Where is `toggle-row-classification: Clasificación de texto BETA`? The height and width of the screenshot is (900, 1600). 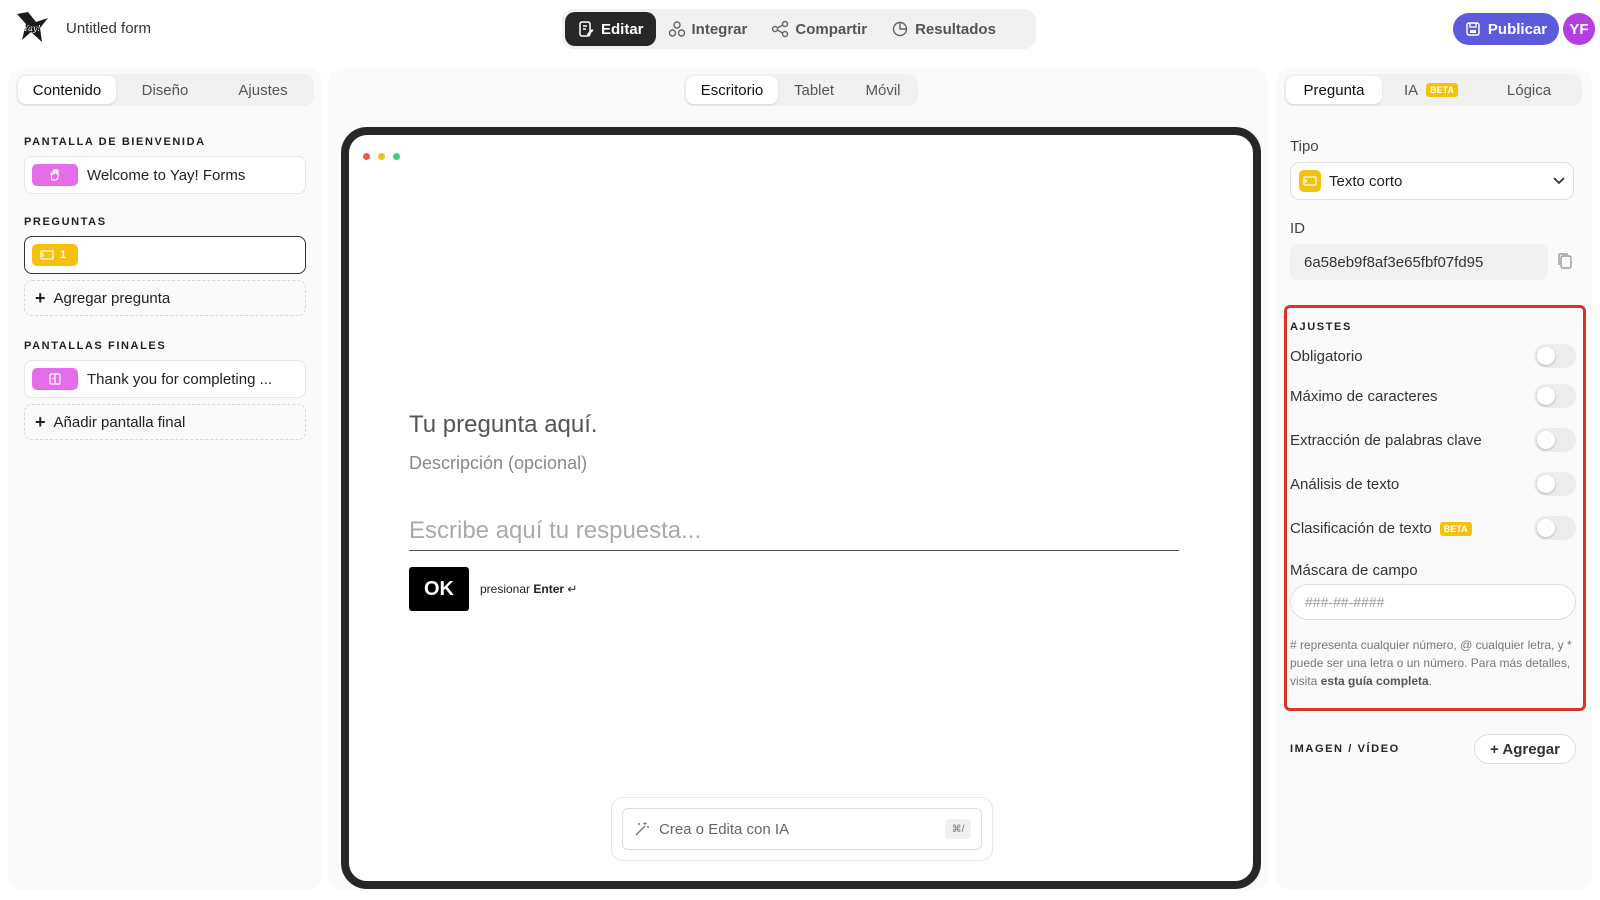 toggle-row-classification: Clasificación de texto BETA is located at coordinates (1433, 528).